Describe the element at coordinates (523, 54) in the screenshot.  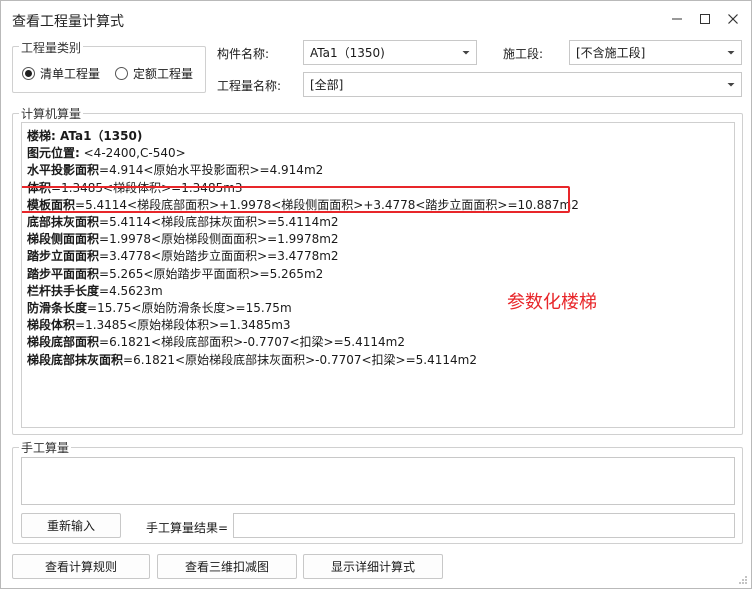
I see `segment-label: 施工段:` at that location.